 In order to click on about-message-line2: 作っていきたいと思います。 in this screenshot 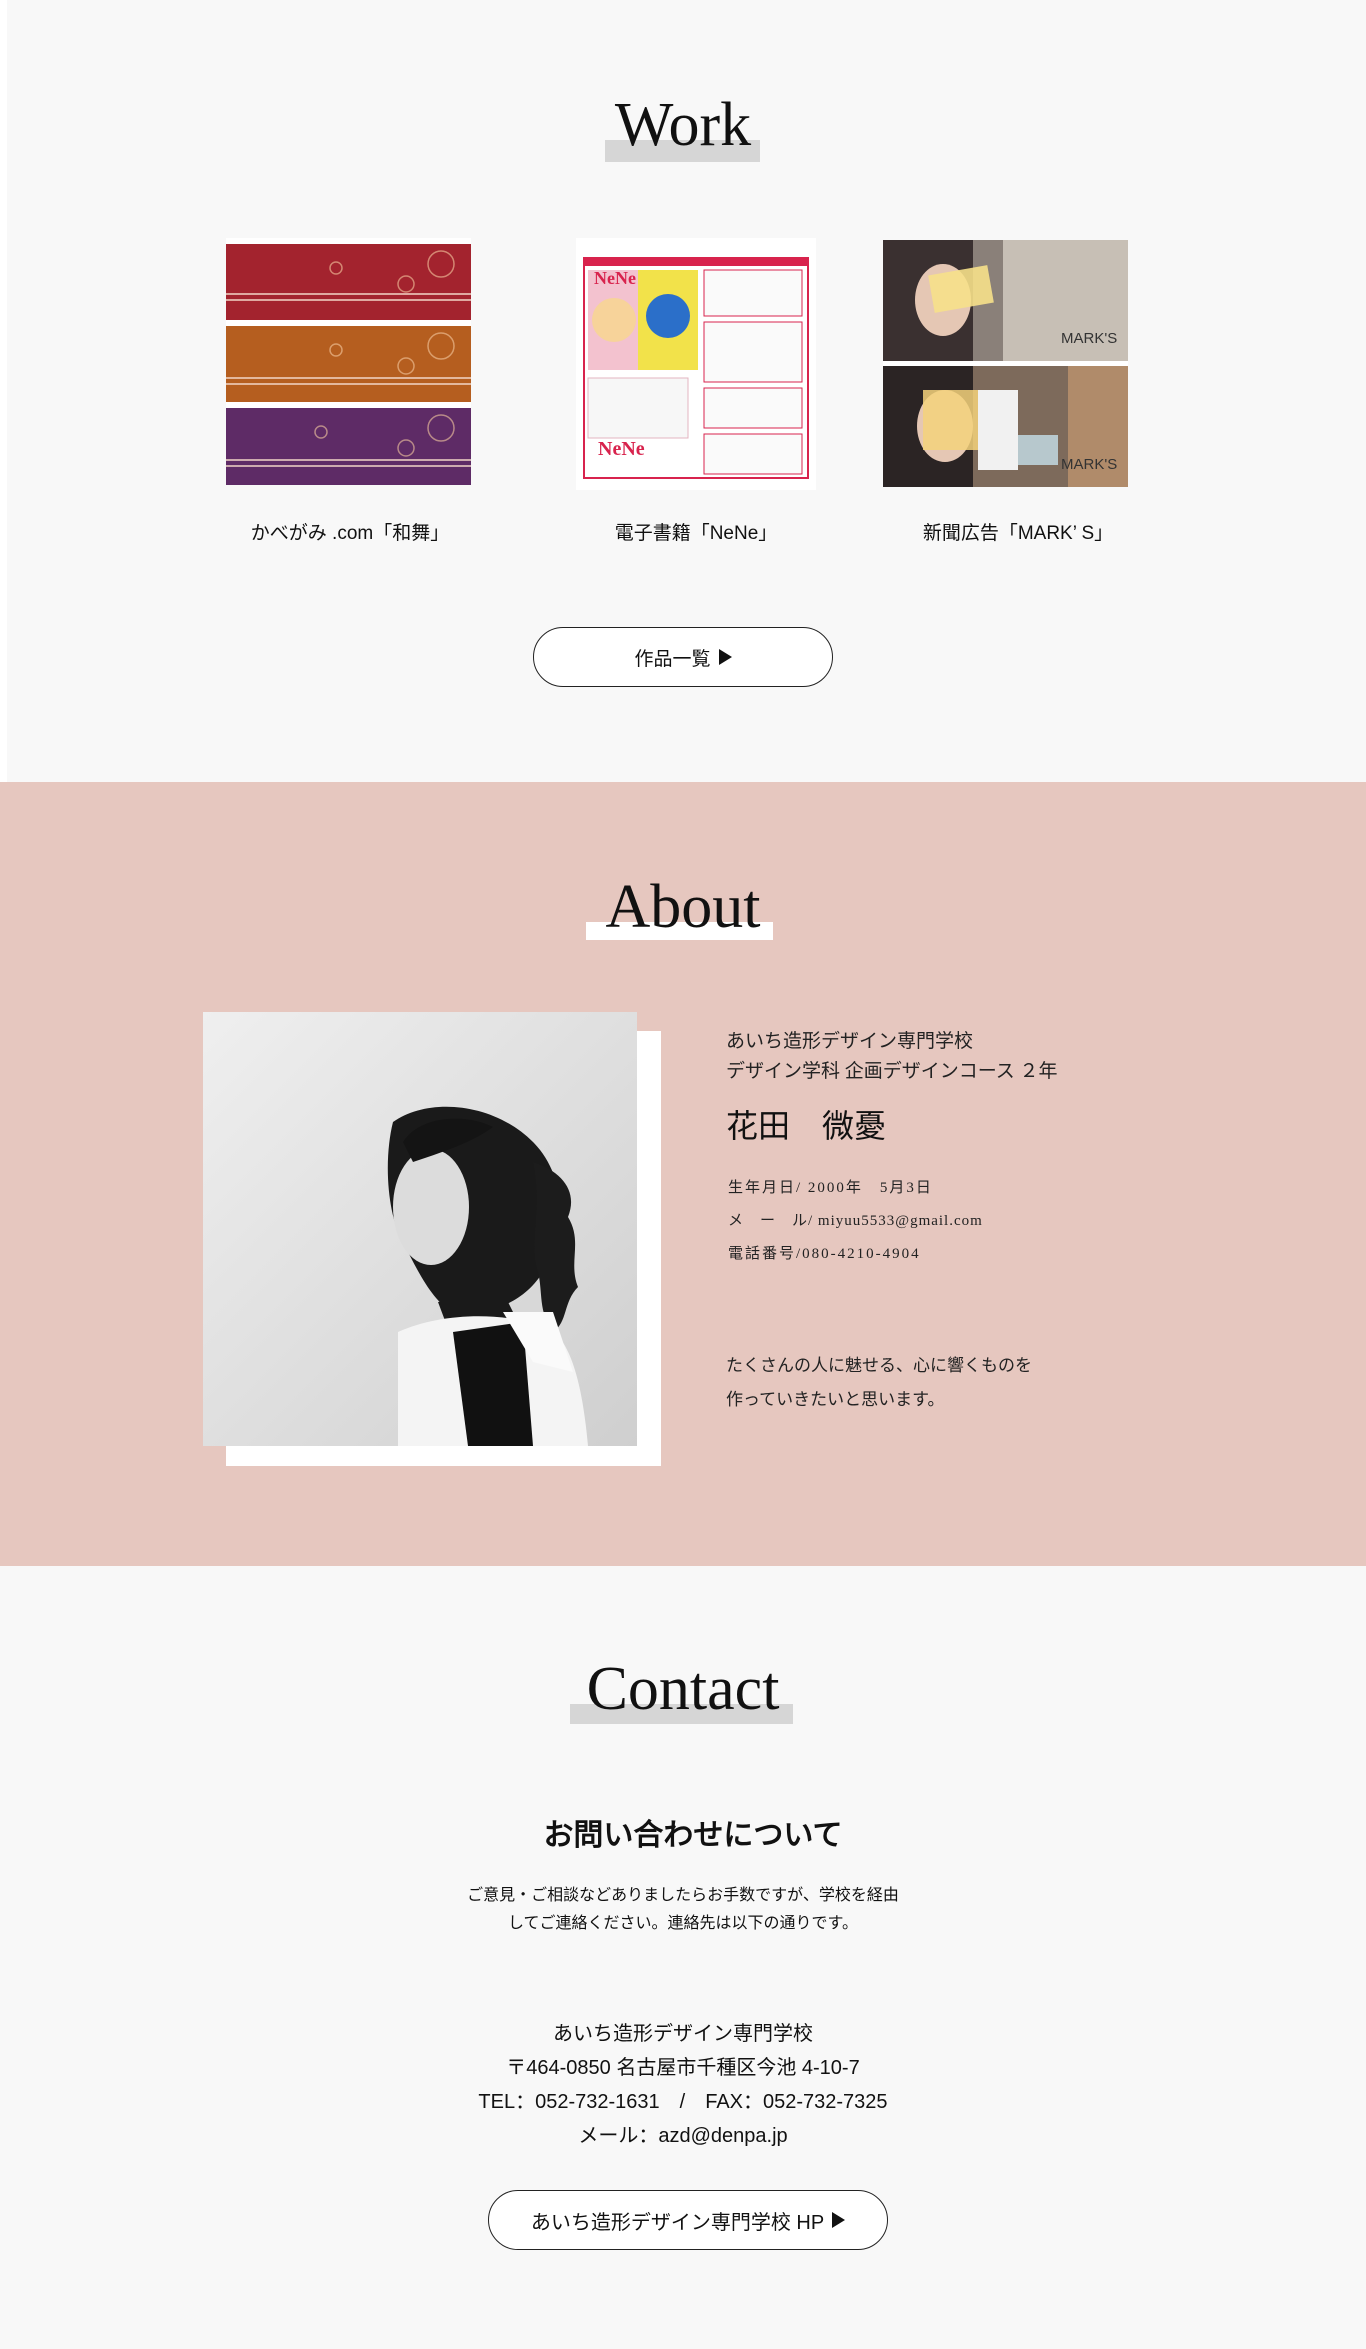, I will do `click(835, 1399)`.